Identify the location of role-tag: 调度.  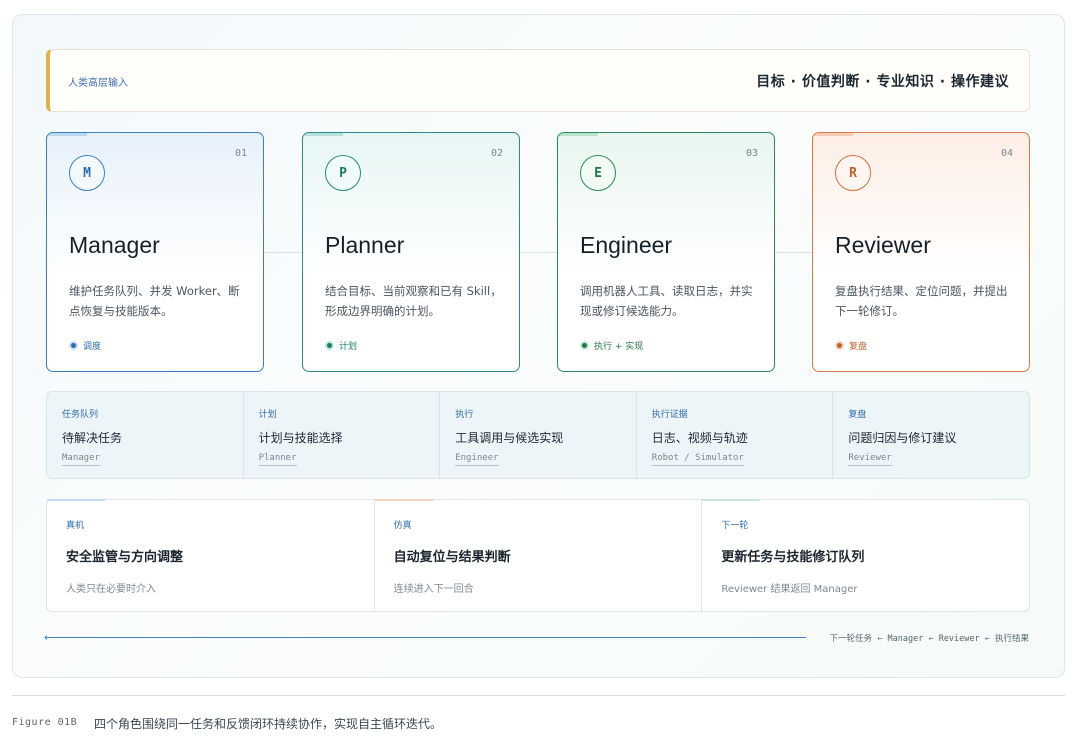
(85, 345).